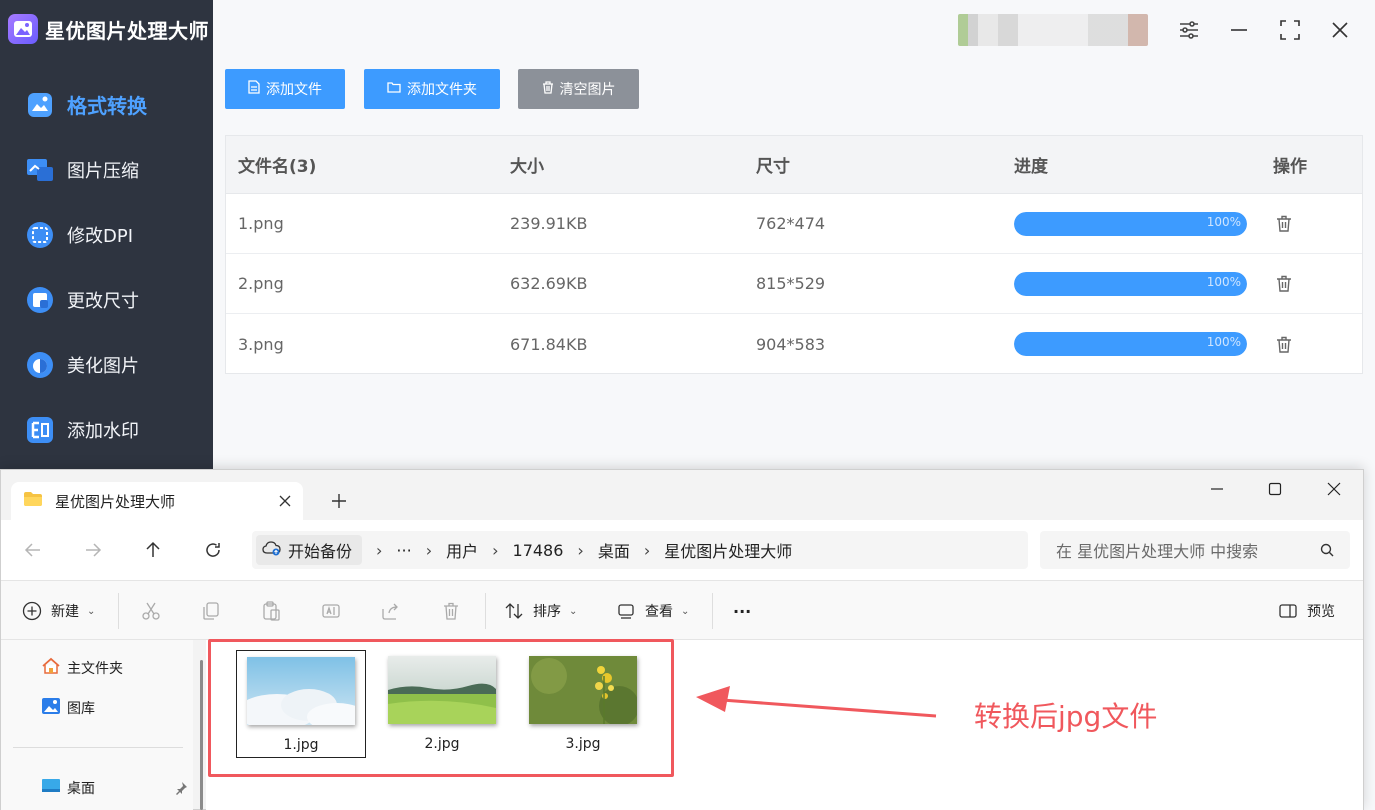  Describe the element at coordinates (791, 283) in the screenshot. I see `row-dimensions: 815*529` at that location.